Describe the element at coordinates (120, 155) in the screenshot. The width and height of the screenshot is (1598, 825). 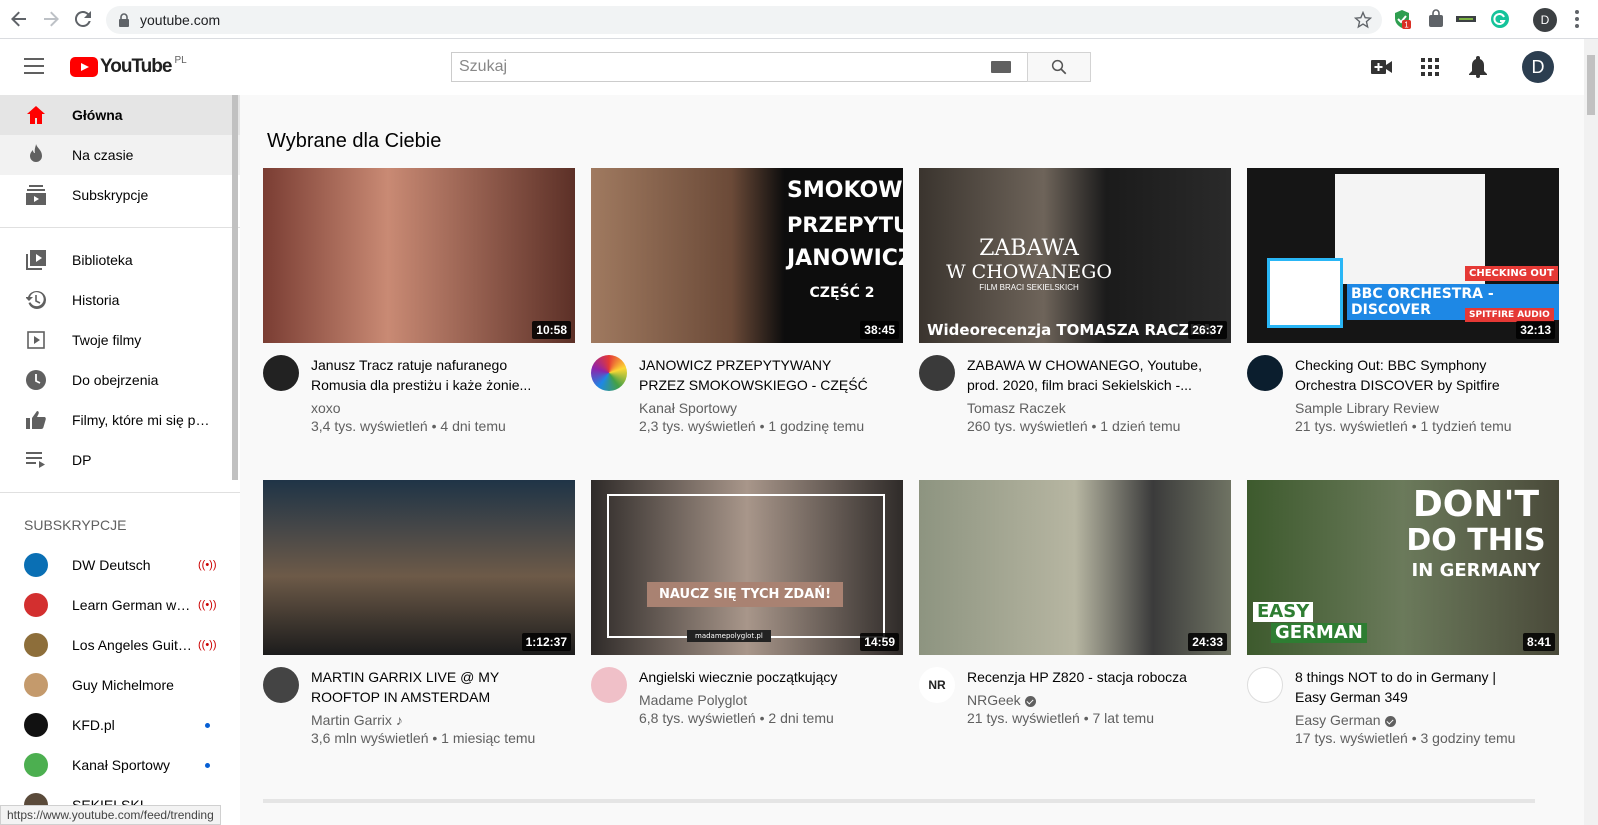
I see `sidebar-item-trending: Na czasie` at that location.